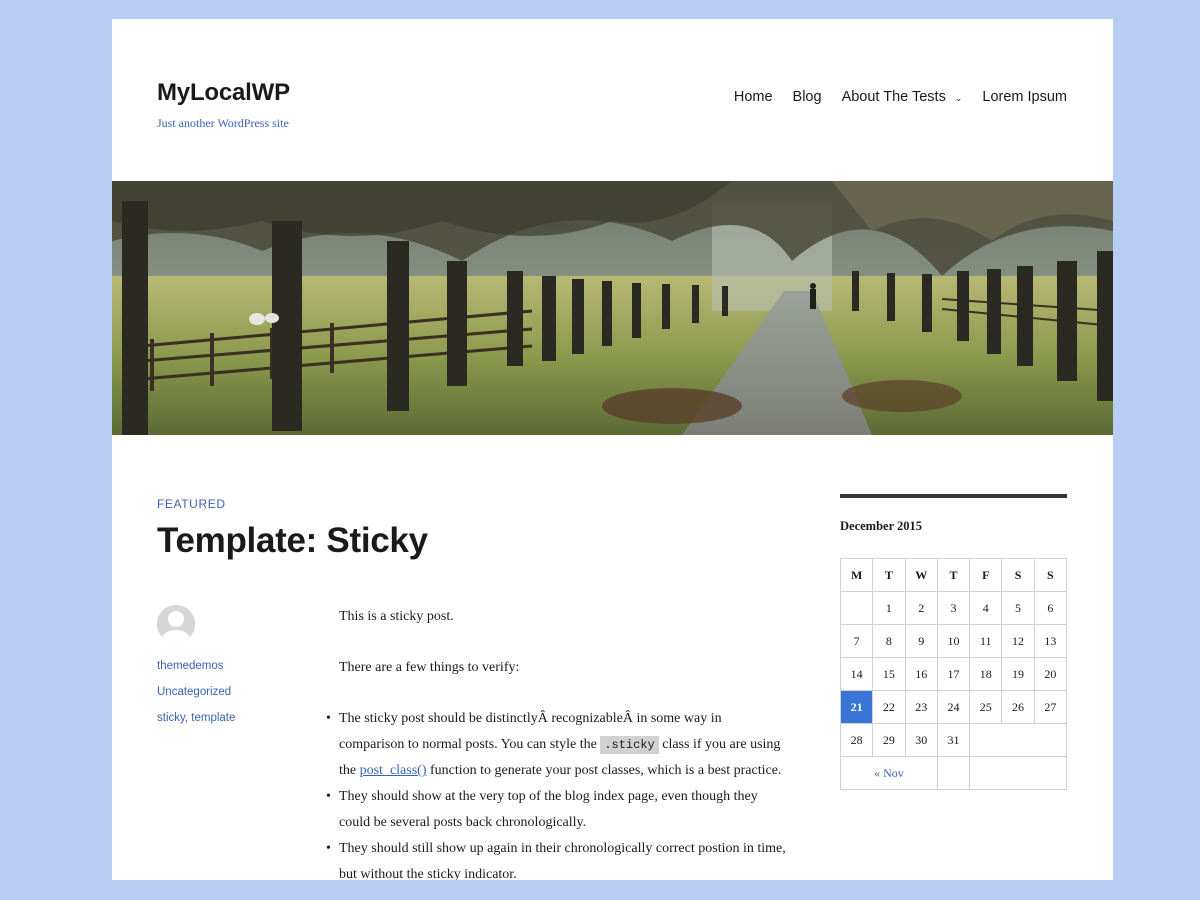 The height and width of the screenshot is (900, 1200). What do you see at coordinates (889, 773) in the screenshot?
I see `calendar-prev-month-link: « Nov` at bounding box center [889, 773].